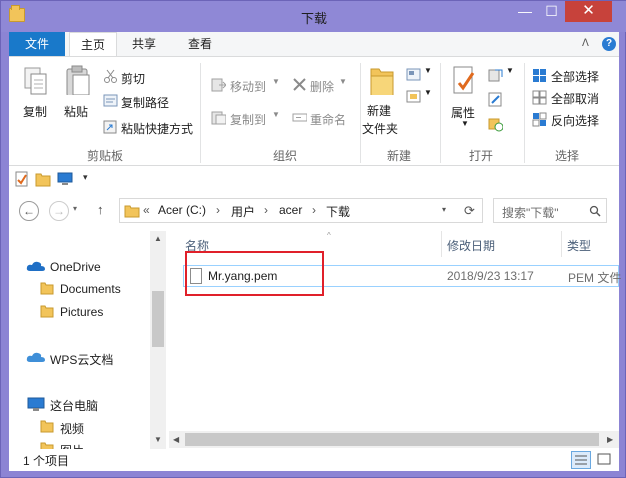  Describe the element at coordinates (609, 44) in the screenshot. I see `help-icon: ?` at that location.